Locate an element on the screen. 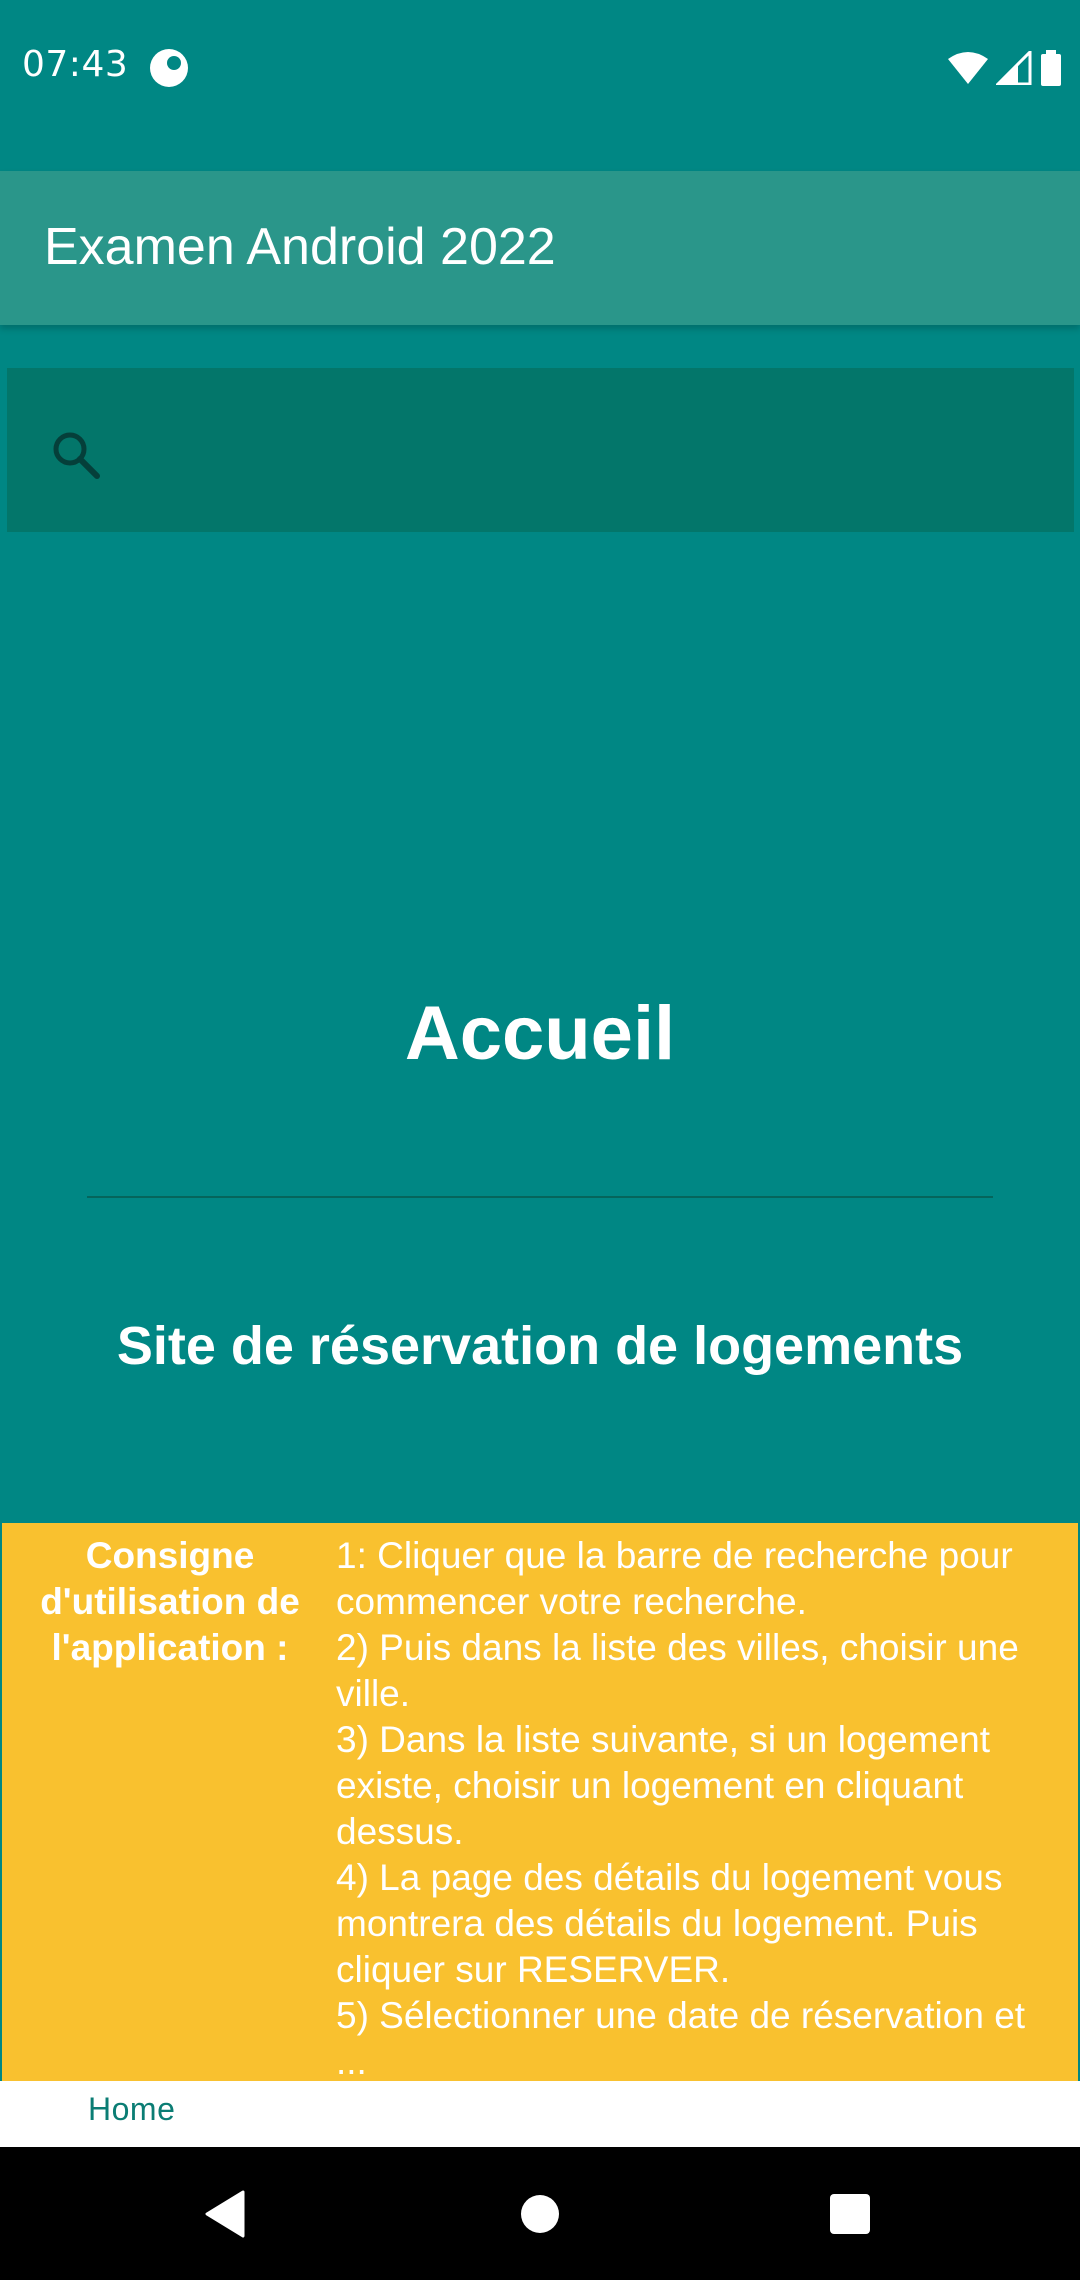 The width and height of the screenshot is (1080, 2280). status-bar: 07:43 is located at coordinates (540, 67).